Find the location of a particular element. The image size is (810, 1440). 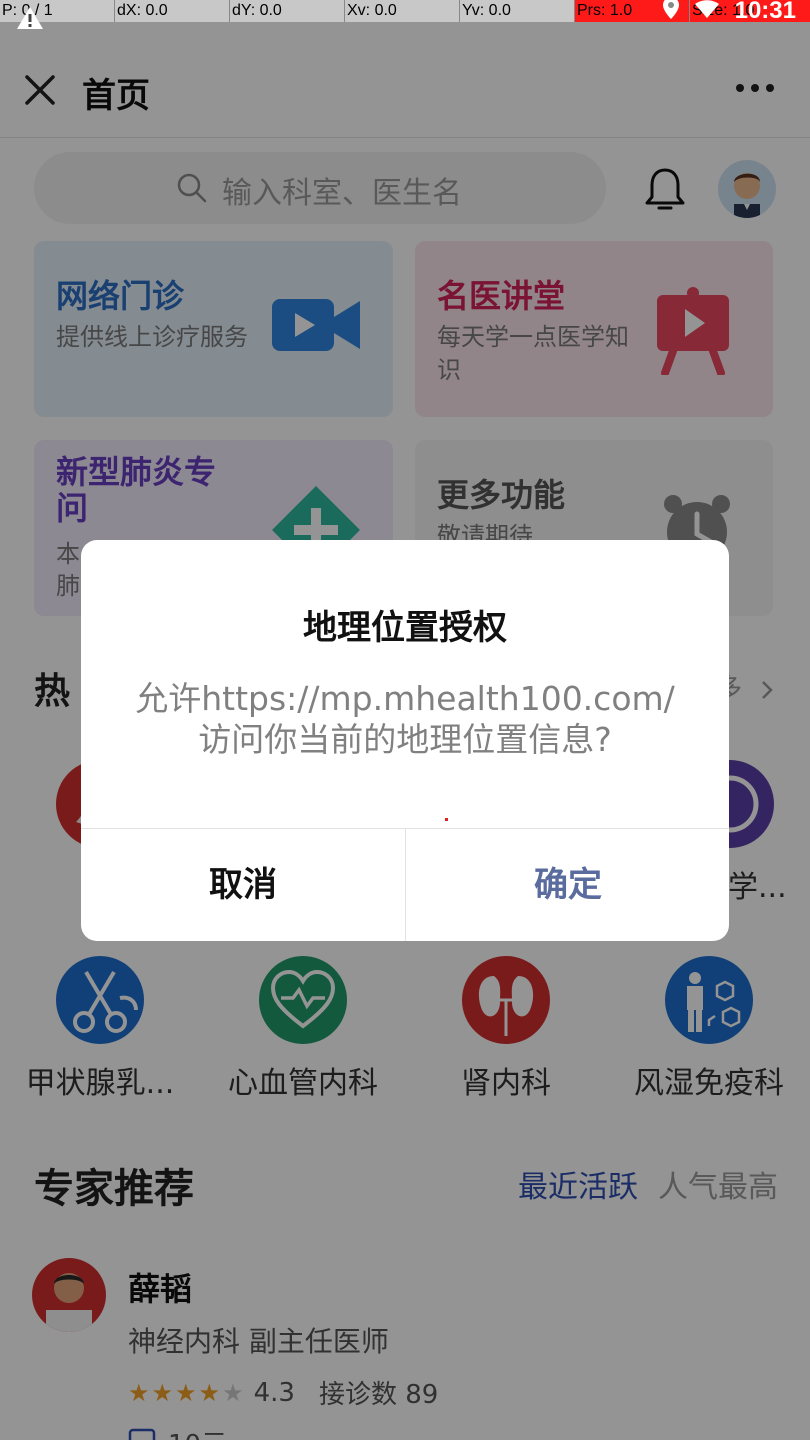

debug-yv: Yv: 0.0 is located at coordinates (517, 11).